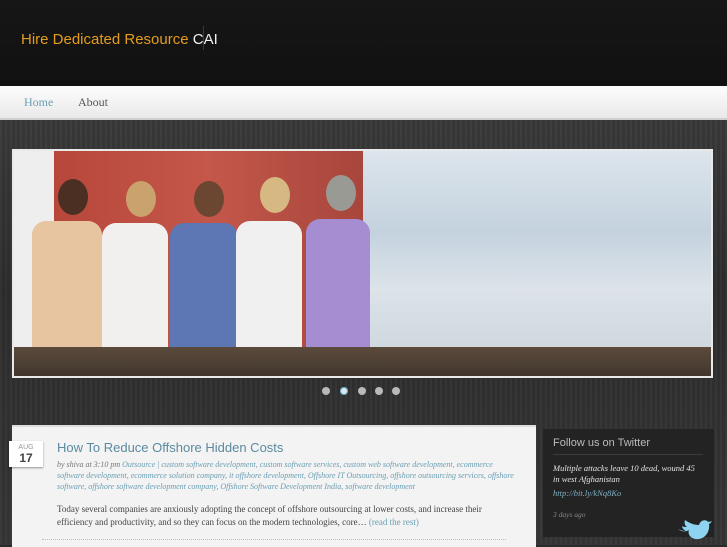  What do you see at coordinates (38, 102) in the screenshot?
I see `nav-item-home: Home` at bounding box center [38, 102].